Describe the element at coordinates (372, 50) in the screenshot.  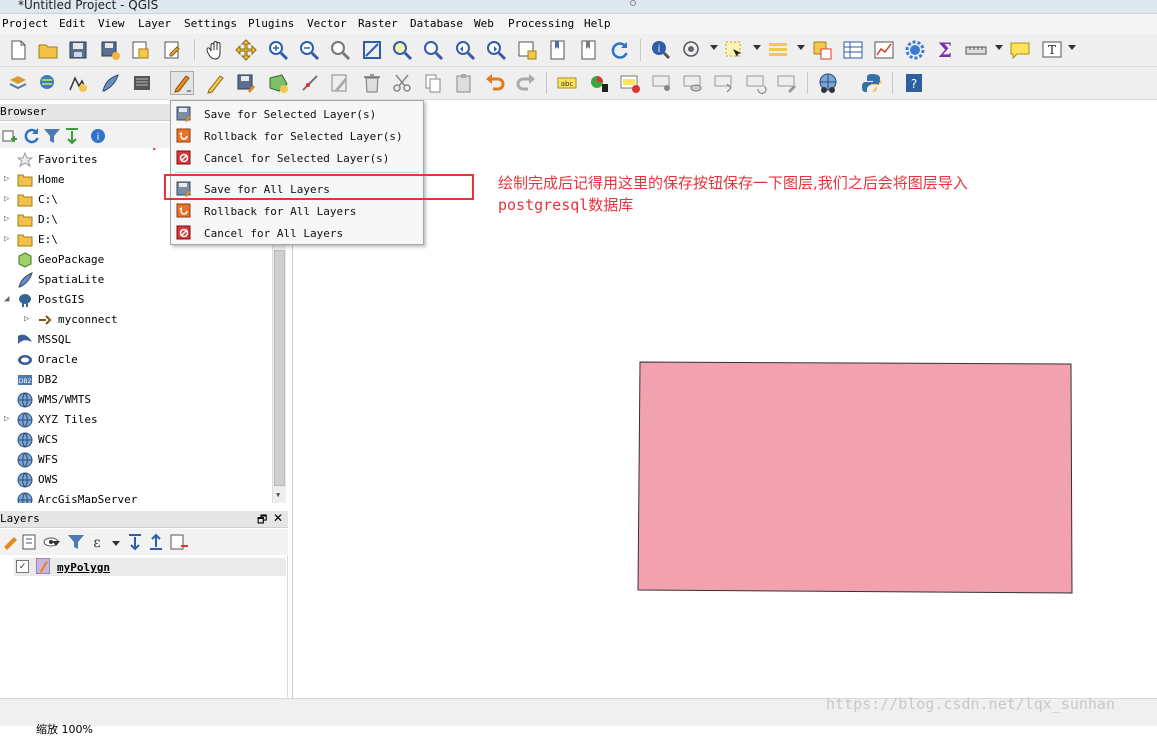
I see `zoom-full-icon` at that location.